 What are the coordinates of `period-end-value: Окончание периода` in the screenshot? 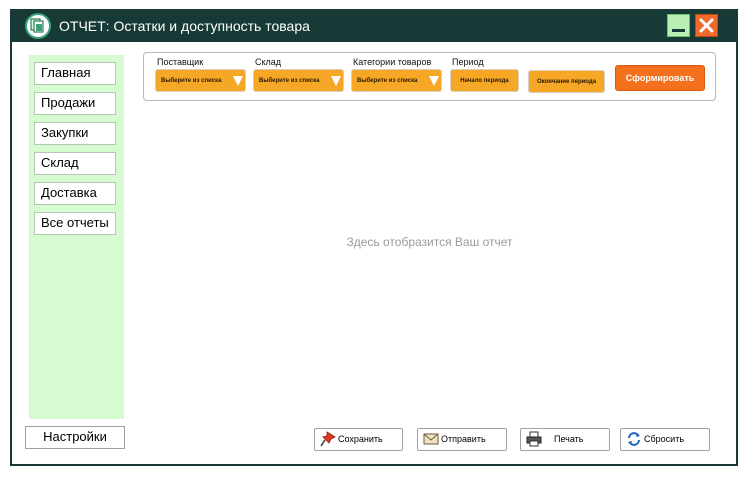 It's located at (566, 82).